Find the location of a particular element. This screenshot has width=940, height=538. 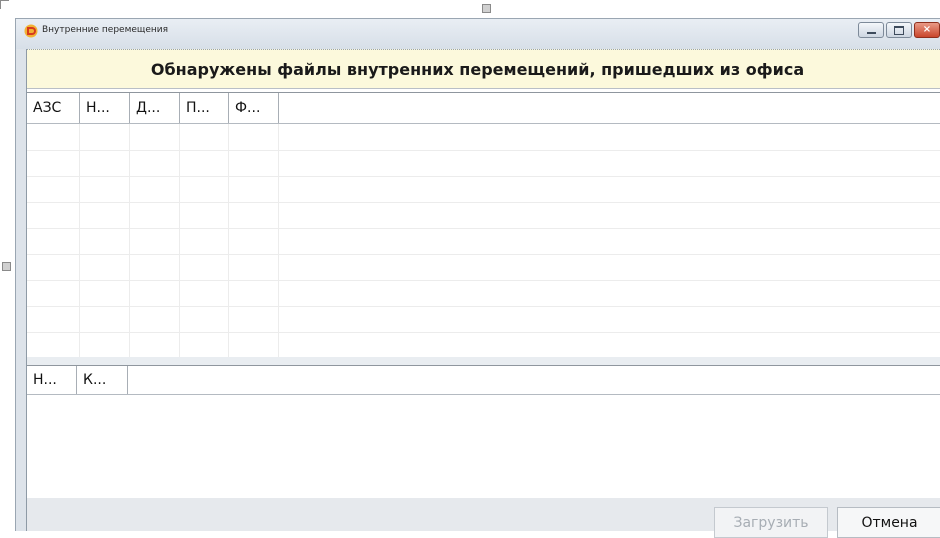

window-controls: × is located at coordinates (898, 31).